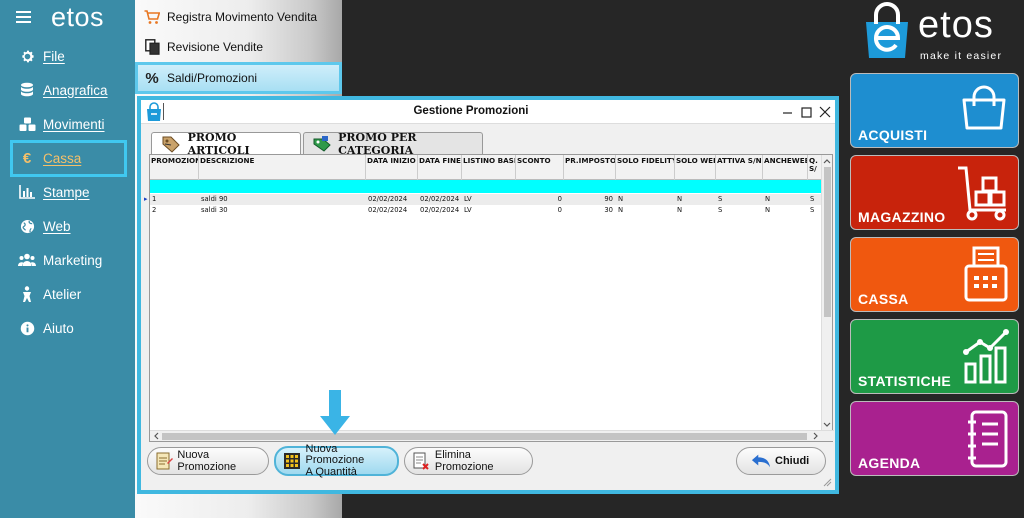  What do you see at coordinates (292, 461) in the screenshot?
I see `quantity-grid-icon` at bounding box center [292, 461].